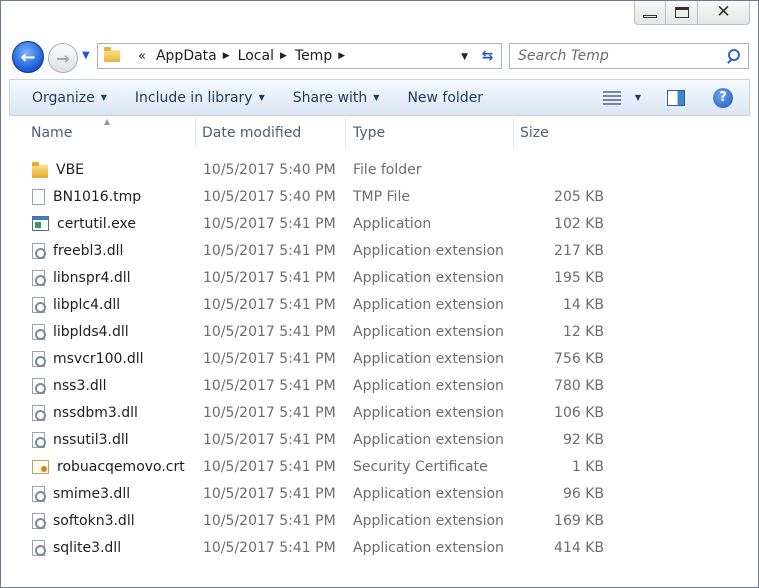  What do you see at coordinates (87, 304) in the screenshot?
I see `file-name: libplc4.dll` at bounding box center [87, 304].